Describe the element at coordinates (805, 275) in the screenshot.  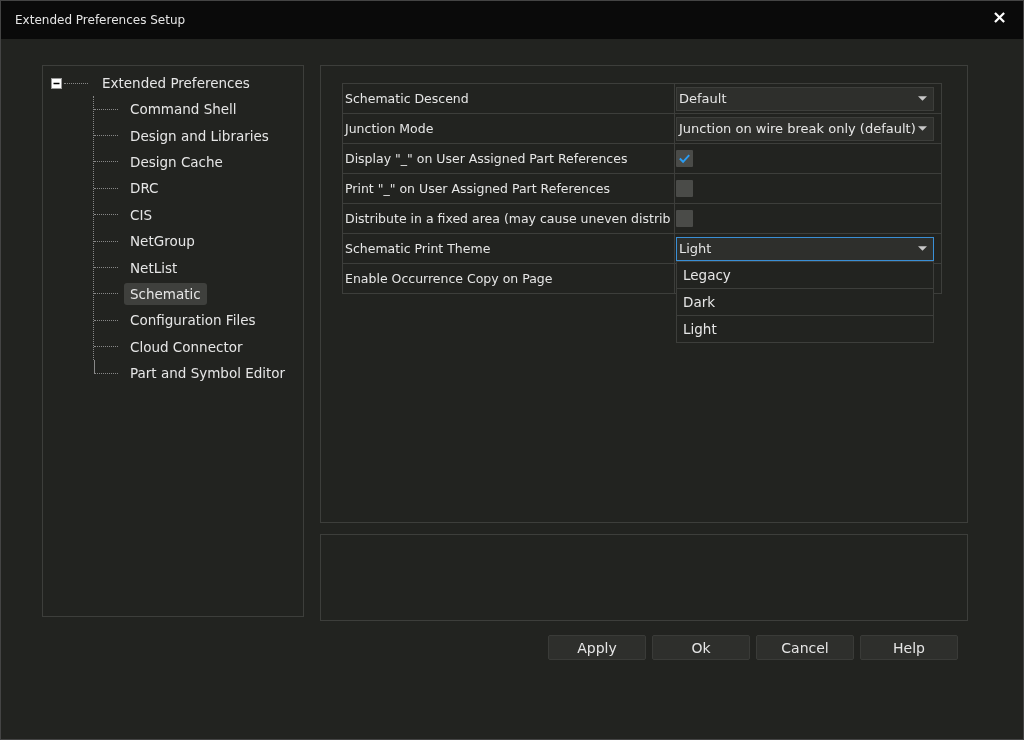
I see `dropdown-option: Legacy` at that location.